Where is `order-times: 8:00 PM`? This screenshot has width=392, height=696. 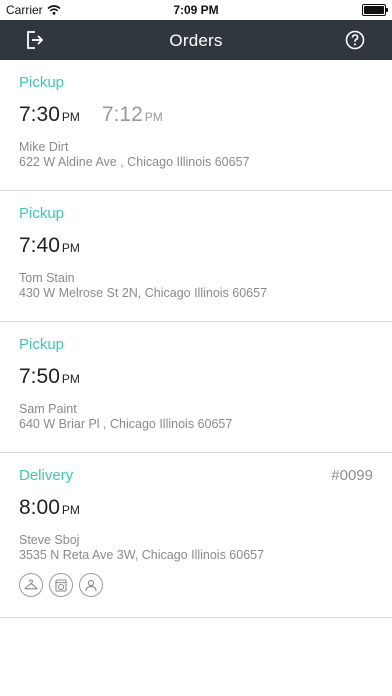 order-times: 8:00 PM is located at coordinates (49, 508).